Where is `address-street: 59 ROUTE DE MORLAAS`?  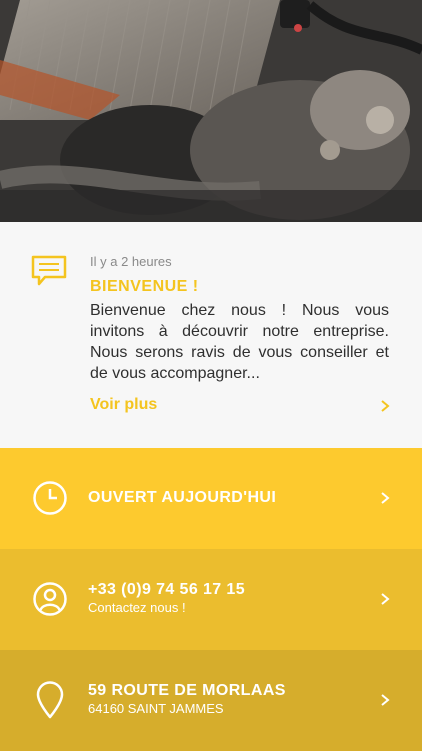
address-street: 59 ROUTE DE MORLAAS is located at coordinates (187, 690).